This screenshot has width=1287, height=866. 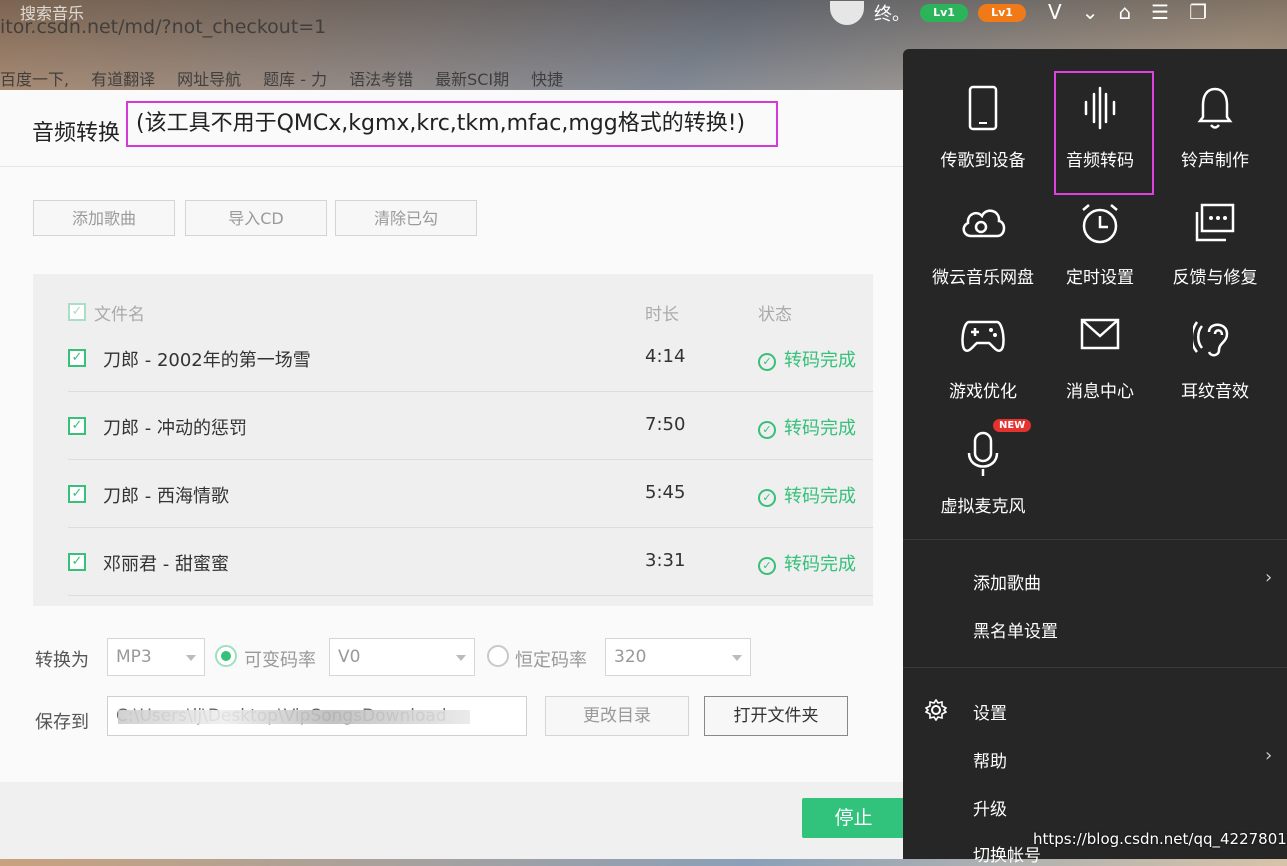 I want to click on menu-tile-ear: 耳纹音效, so click(x=1215, y=355).